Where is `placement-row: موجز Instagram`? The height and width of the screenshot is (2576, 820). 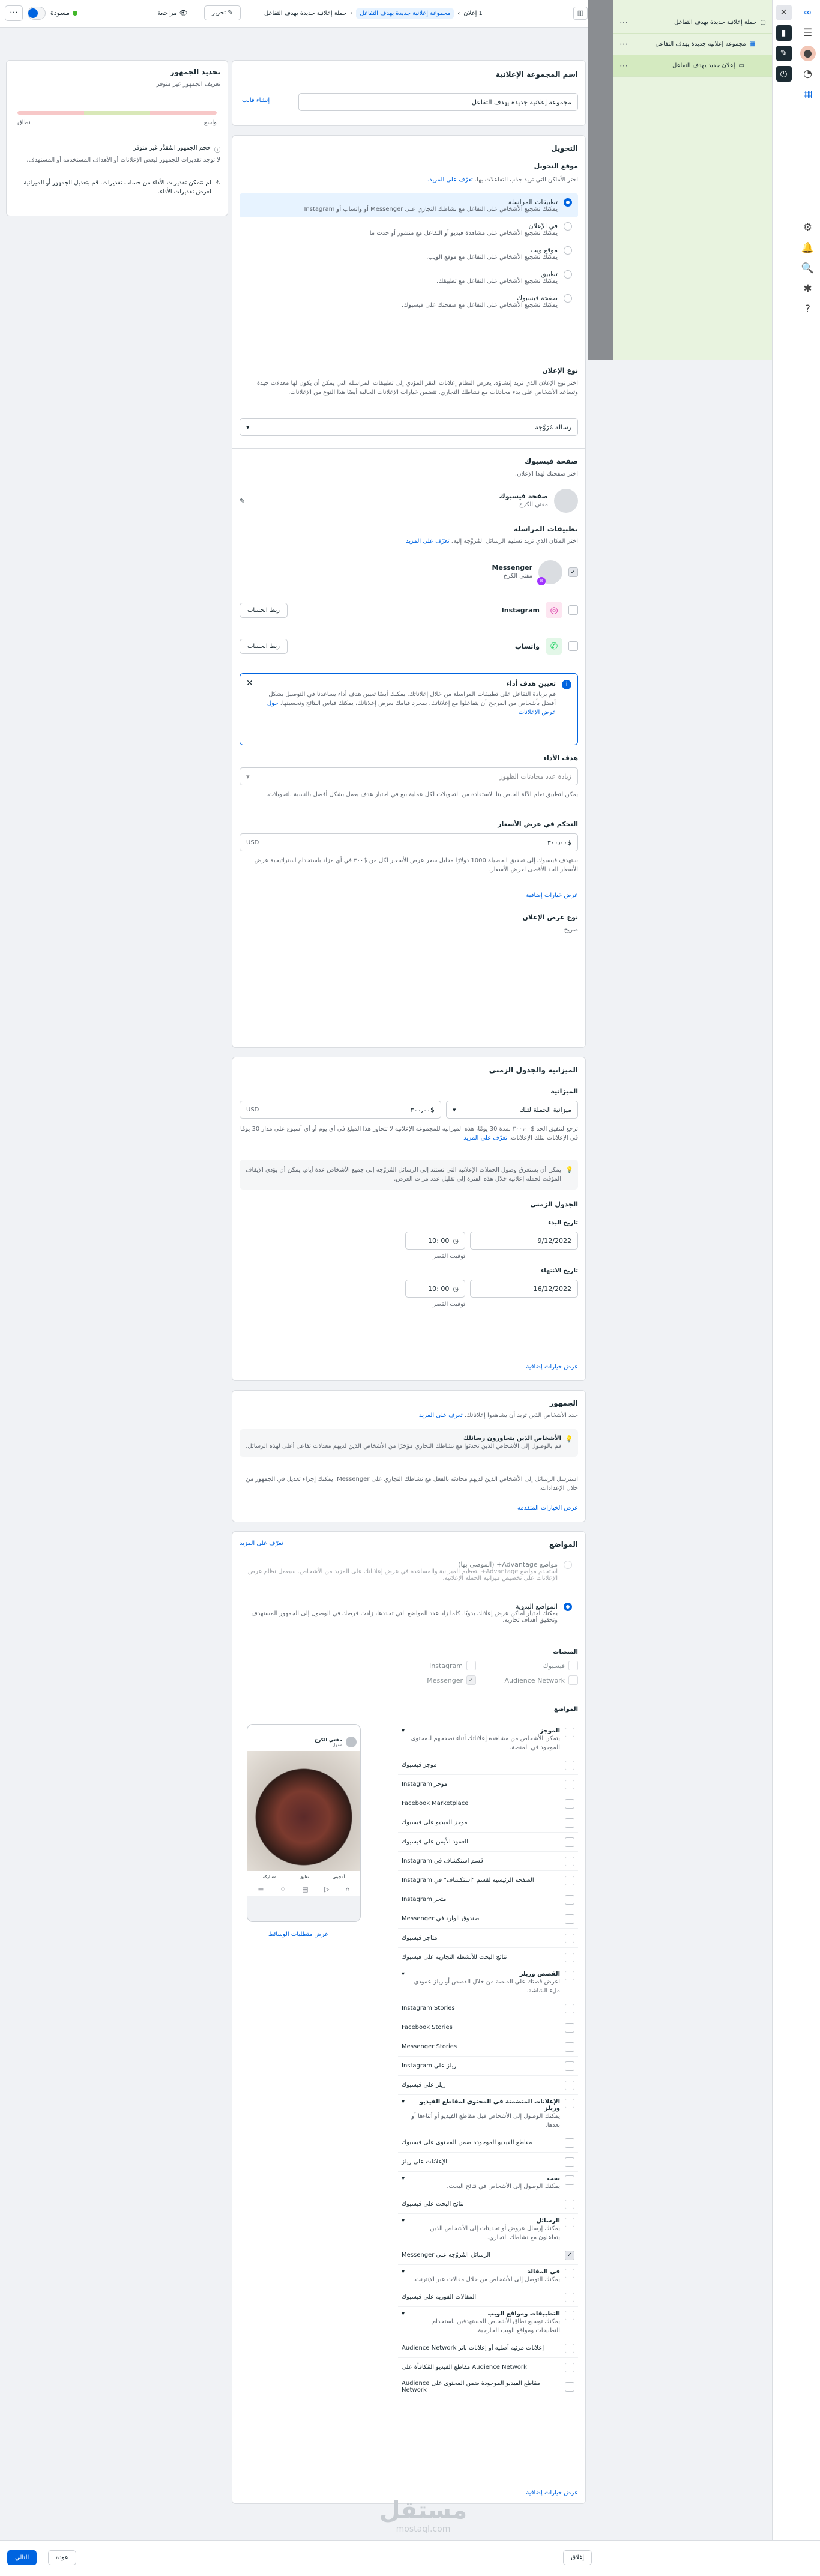
placement-row: موجز Instagram is located at coordinates (488, 1785).